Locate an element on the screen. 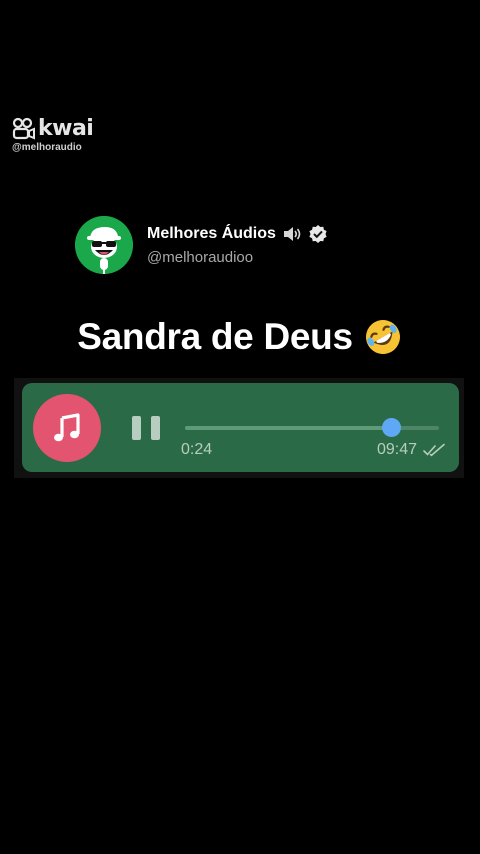 Image resolution: width=480 pixels, height=854 pixels. verified-badge-icon is located at coordinates (318, 234).